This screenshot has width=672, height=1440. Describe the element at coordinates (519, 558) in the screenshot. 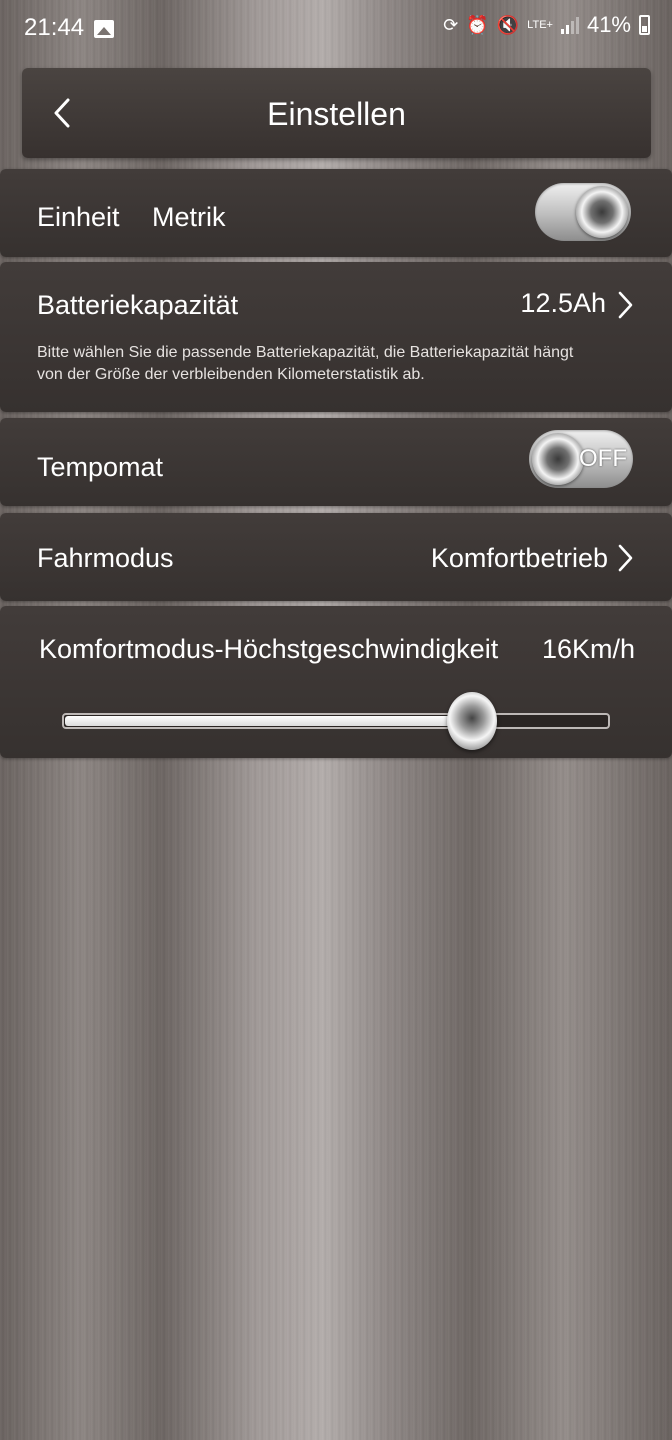

I see `driving-mode-value: Komfortbetrieb` at that location.